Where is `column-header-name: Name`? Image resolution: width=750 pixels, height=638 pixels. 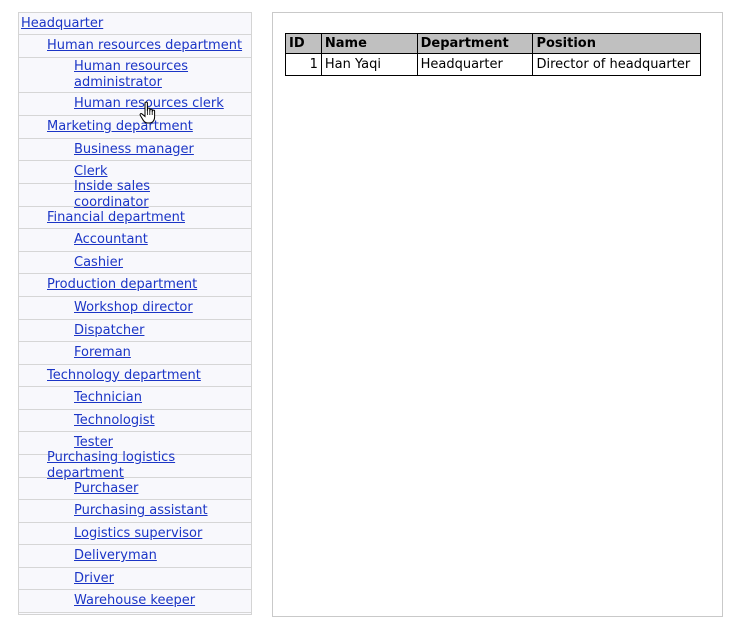
column-header-name: Name is located at coordinates (369, 43).